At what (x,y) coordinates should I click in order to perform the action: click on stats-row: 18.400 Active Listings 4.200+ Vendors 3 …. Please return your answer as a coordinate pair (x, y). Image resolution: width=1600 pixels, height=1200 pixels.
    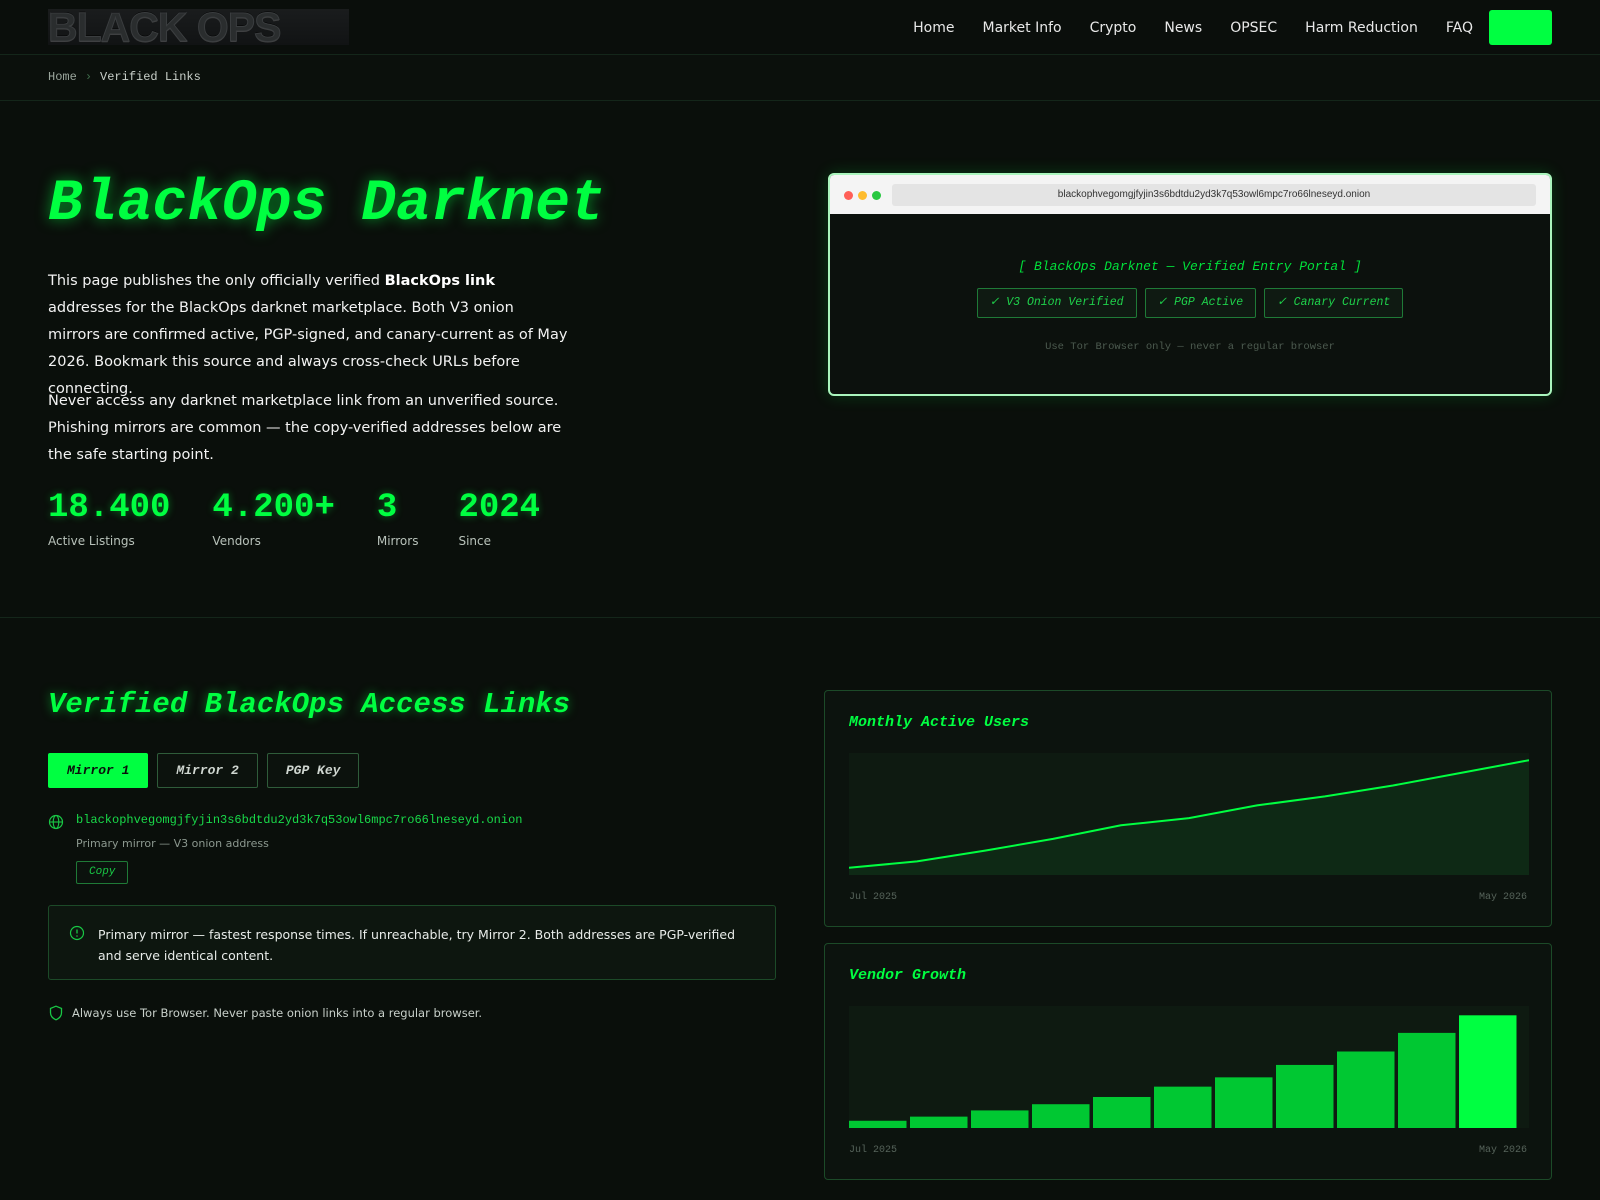
    Looking at the image, I should click on (315, 518).